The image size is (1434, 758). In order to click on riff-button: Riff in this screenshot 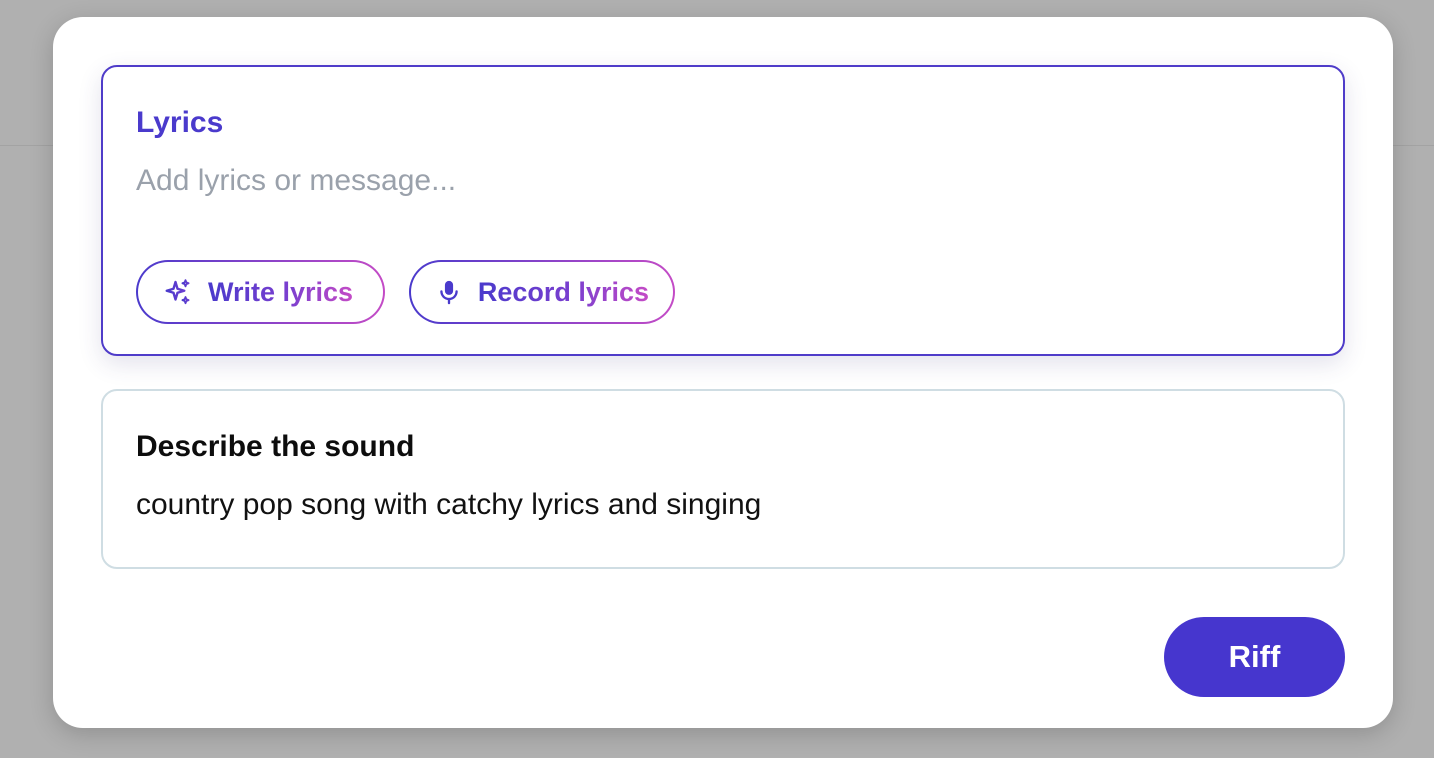, I will do `click(1254, 657)`.